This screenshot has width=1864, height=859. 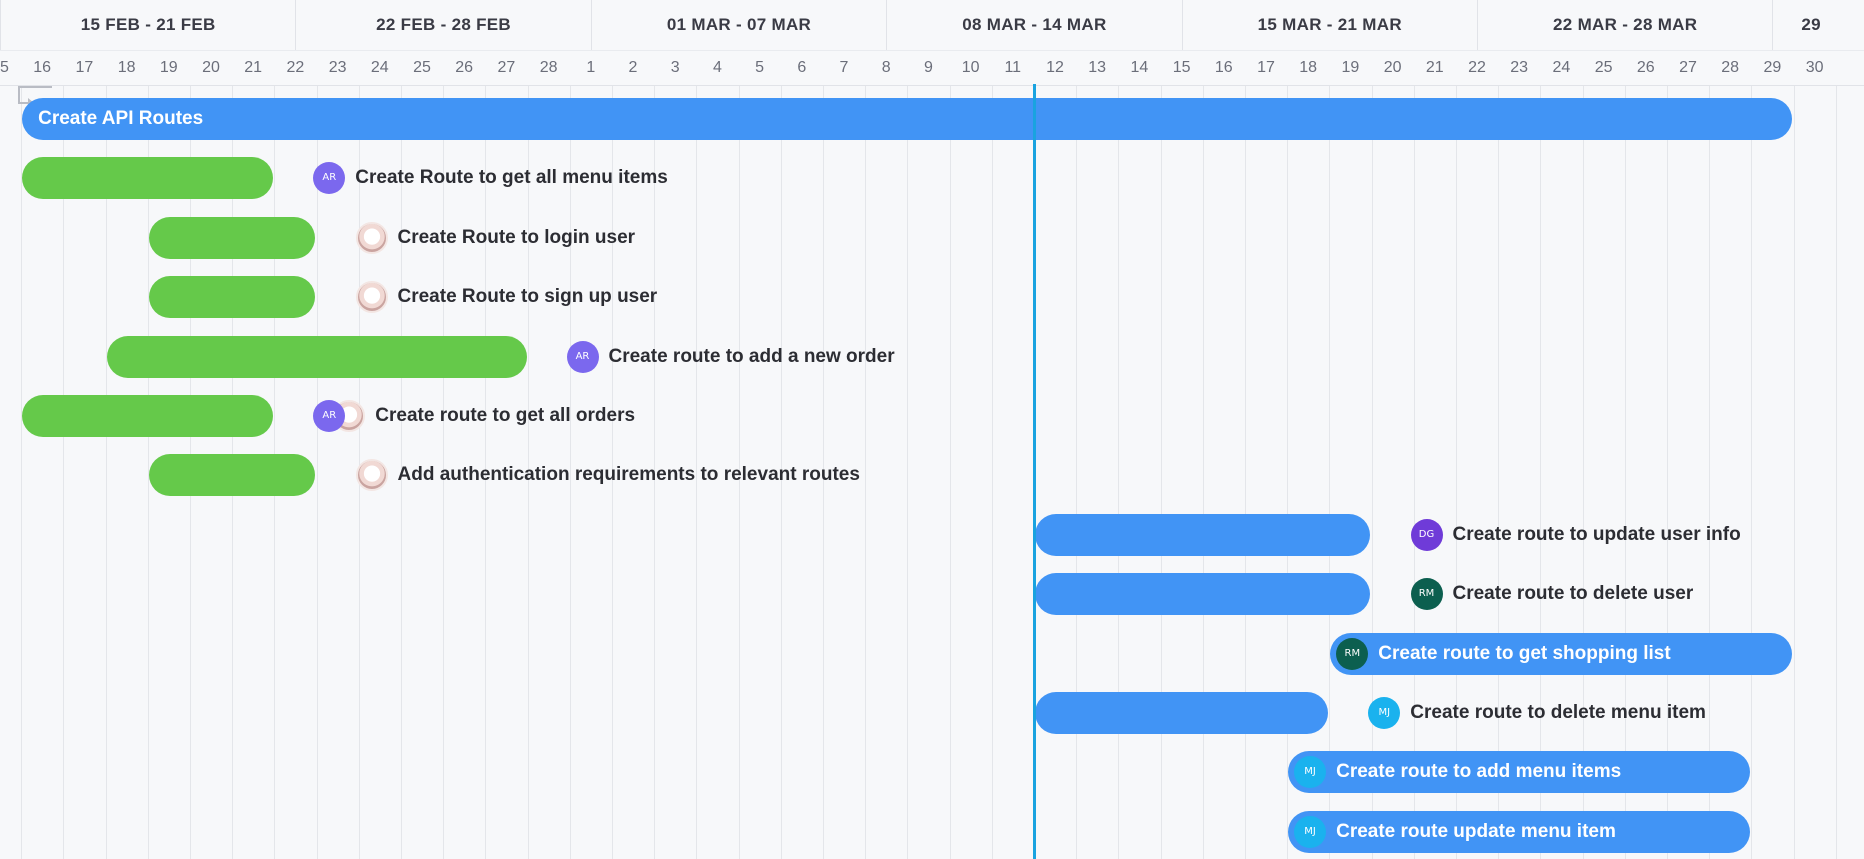 I want to click on task-name: Create Route to get all menu items, so click(x=511, y=178).